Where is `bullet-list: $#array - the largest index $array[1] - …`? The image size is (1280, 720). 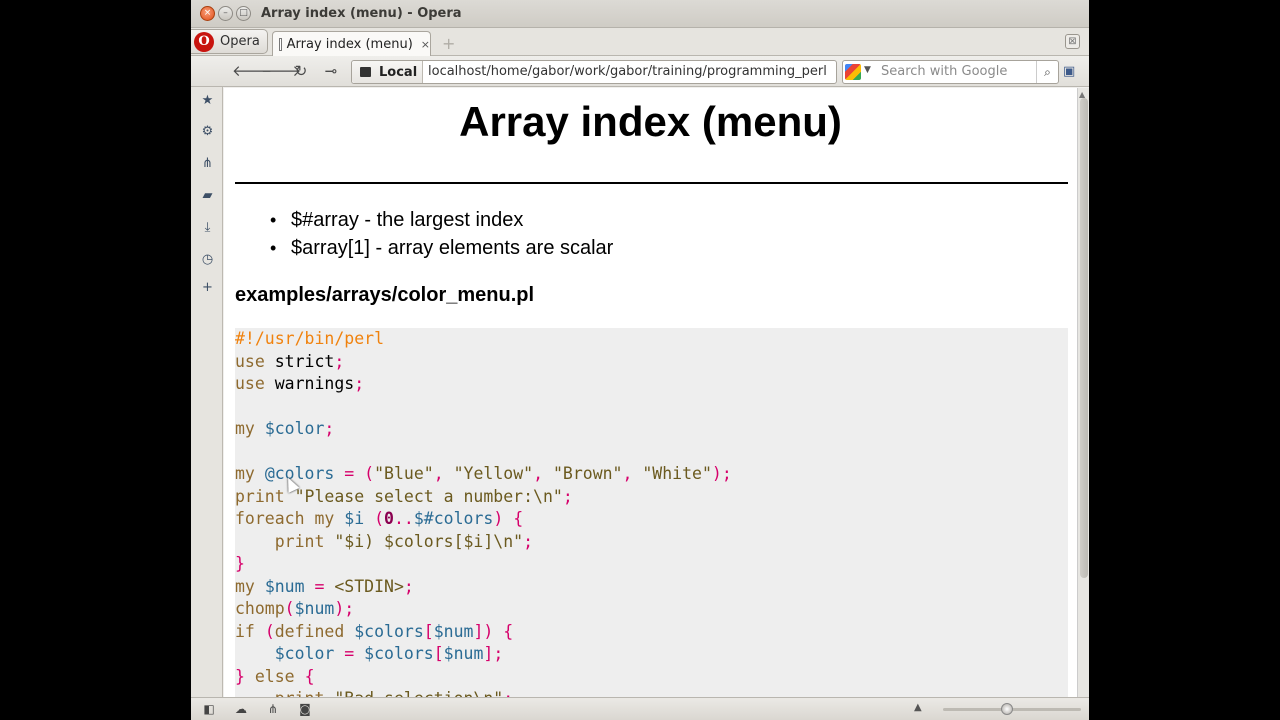 bullet-list: $#array - the largest index $array[1] - … is located at coordinates (441, 235).